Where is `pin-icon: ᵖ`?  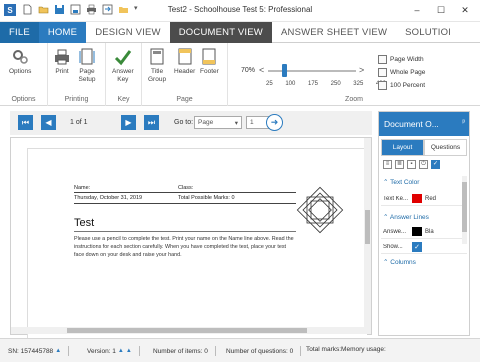
pin-icon: ᵖ is located at coordinates (463, 122).